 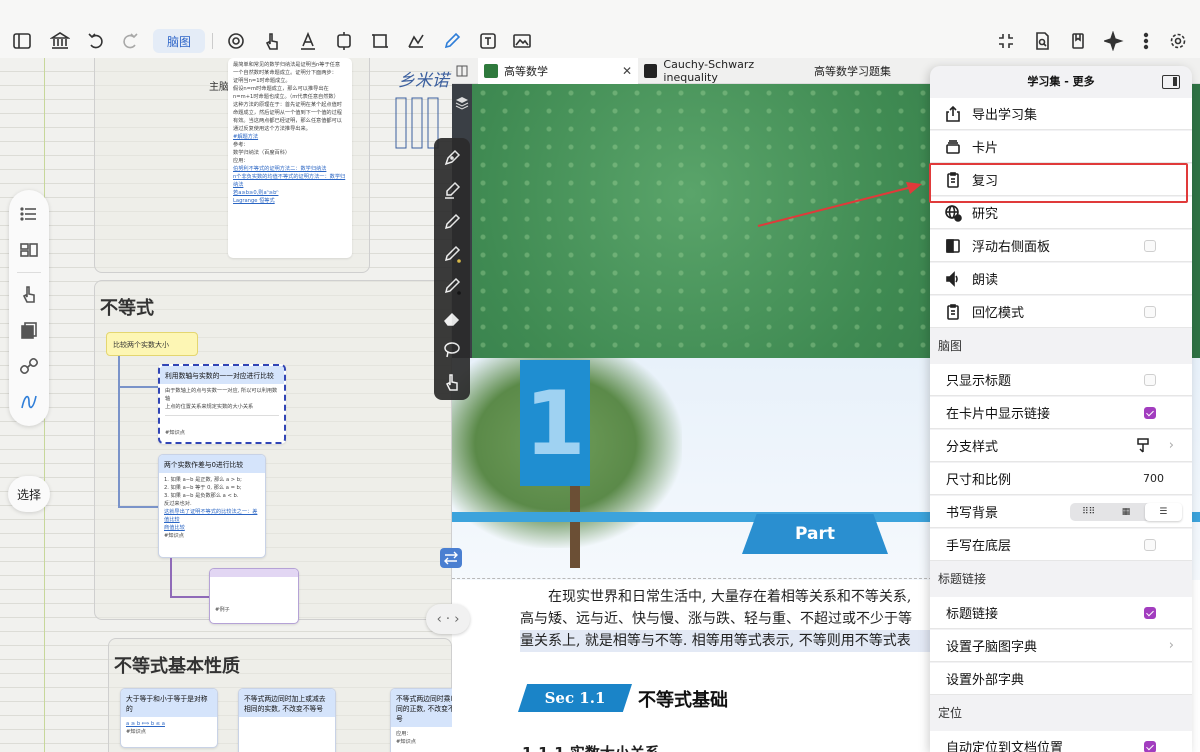 What do you see at coordinates (462, 71) in the screenshot?
I see `split-view-icon` at bounding box center [462, 71].